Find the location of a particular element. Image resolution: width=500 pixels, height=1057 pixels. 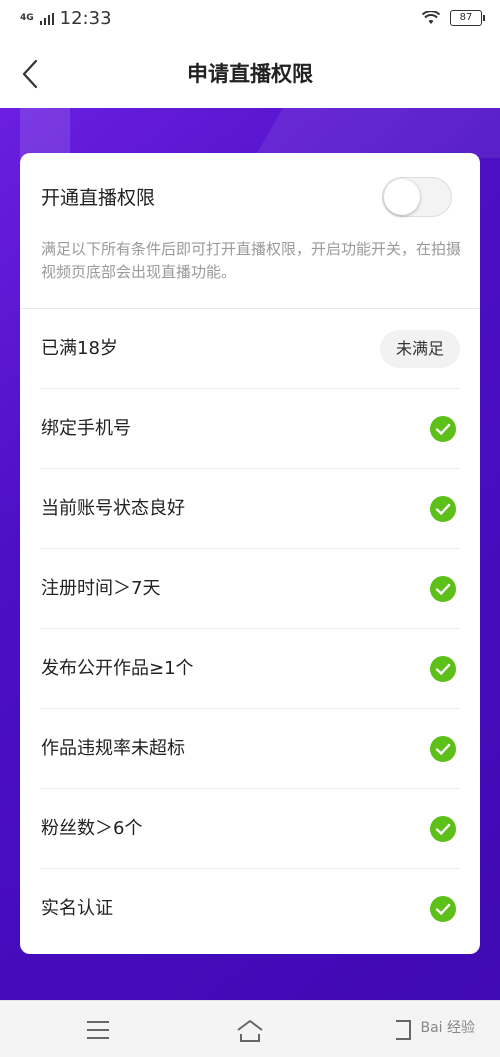

status-time: 12:33 is located at coordinates (85, 18).